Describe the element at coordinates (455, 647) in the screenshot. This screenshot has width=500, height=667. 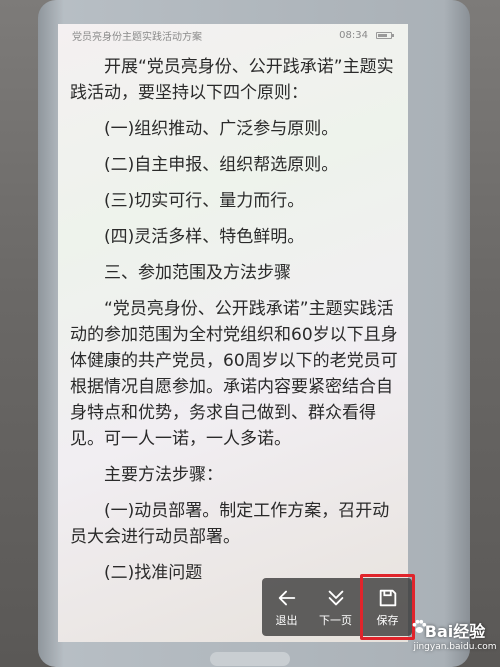
I see `watermark-url: jingyan.baidu.com` at that location.